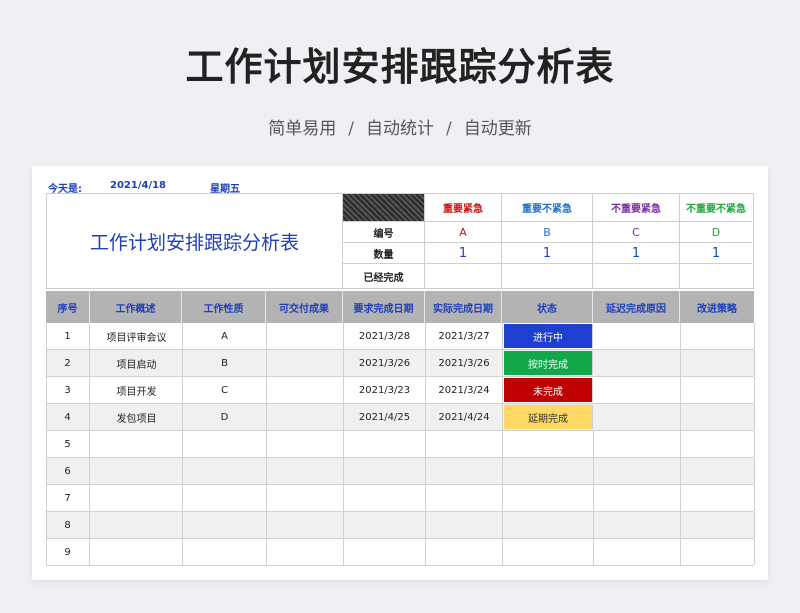  What do you see at coordinates (68, 390) in the screenshot?
I see `cell-no: 3` at bounding box center [68, 390].